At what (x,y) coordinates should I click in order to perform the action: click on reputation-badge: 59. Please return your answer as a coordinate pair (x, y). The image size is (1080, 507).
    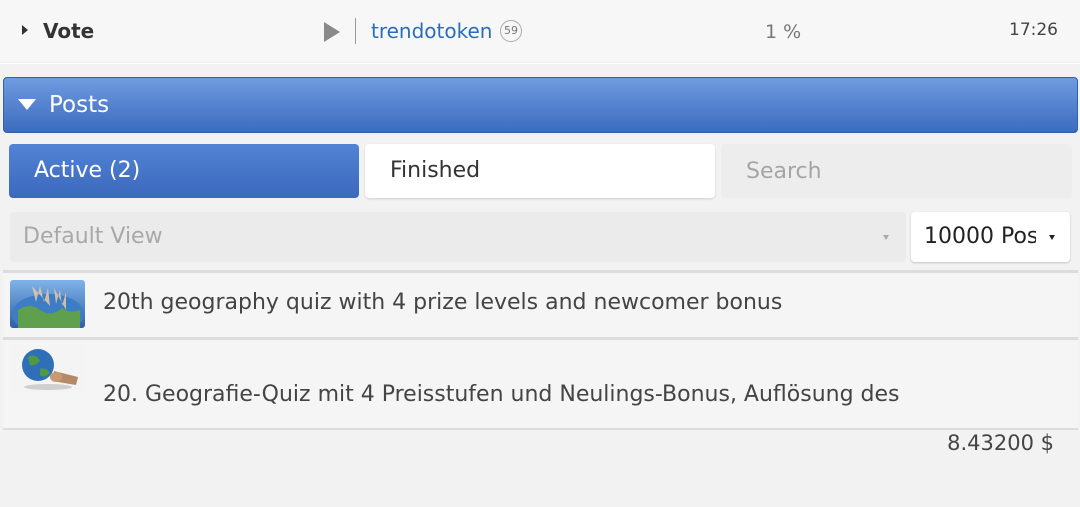
    Looking at the image, I should click on (511, 31).